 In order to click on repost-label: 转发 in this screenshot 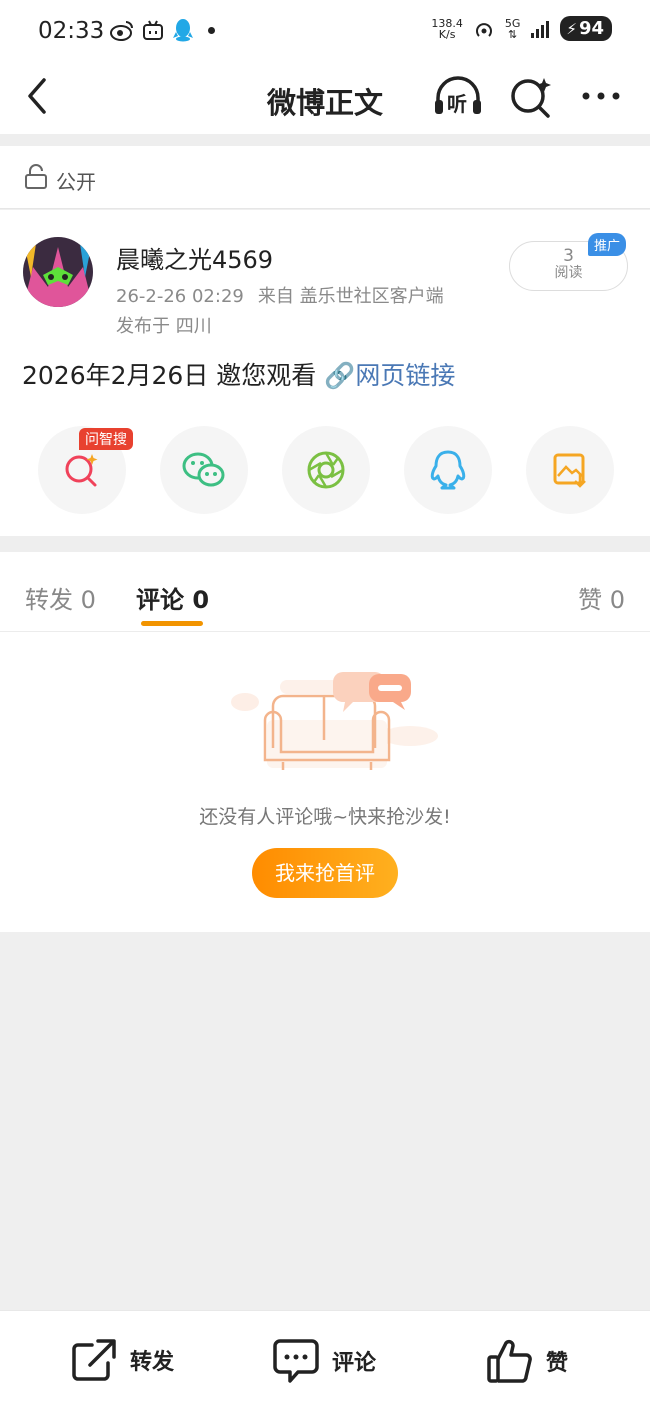, I will do `click(152, 1362)`.